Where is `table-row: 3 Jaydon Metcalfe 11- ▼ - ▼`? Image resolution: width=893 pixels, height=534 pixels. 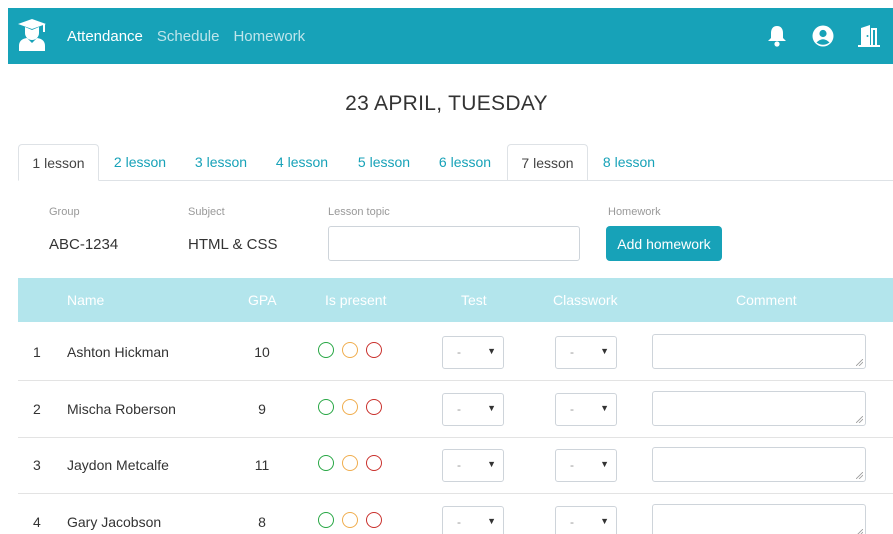
table-row: 3 Jaydon Metcalfe 11- ▼ - ▼ is located at coordinates (455, 465).